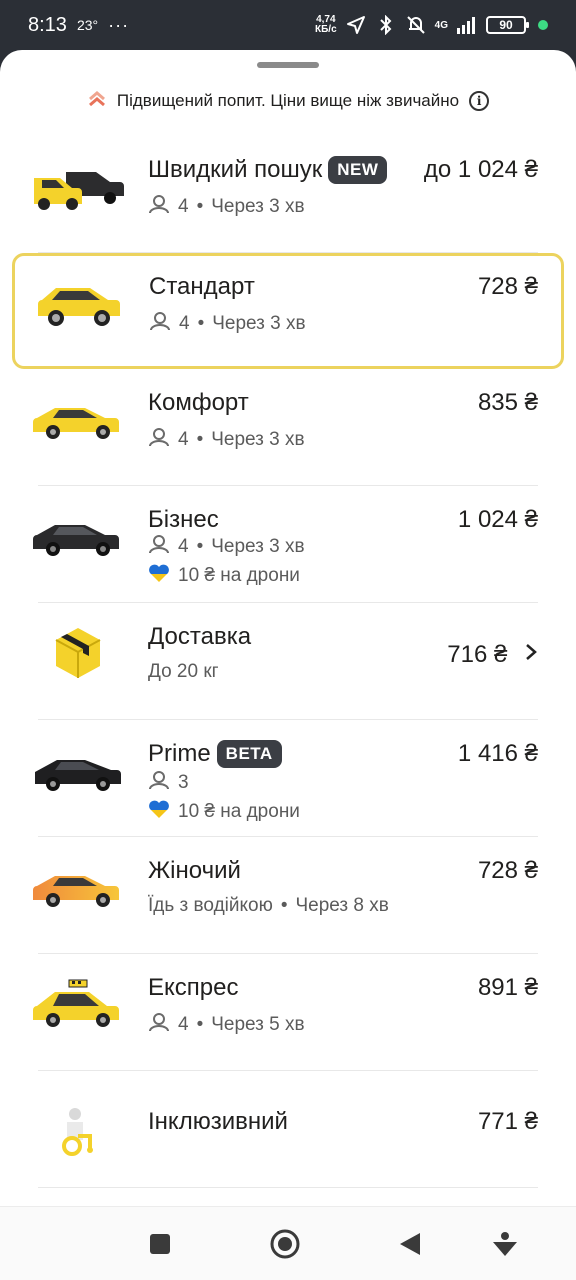 The height and width of the screenshot is (1280, 576). What do you see at coordinates (479, 101) in the screenshot?
I see `info-icon: i` at bounding box center [479, 101].